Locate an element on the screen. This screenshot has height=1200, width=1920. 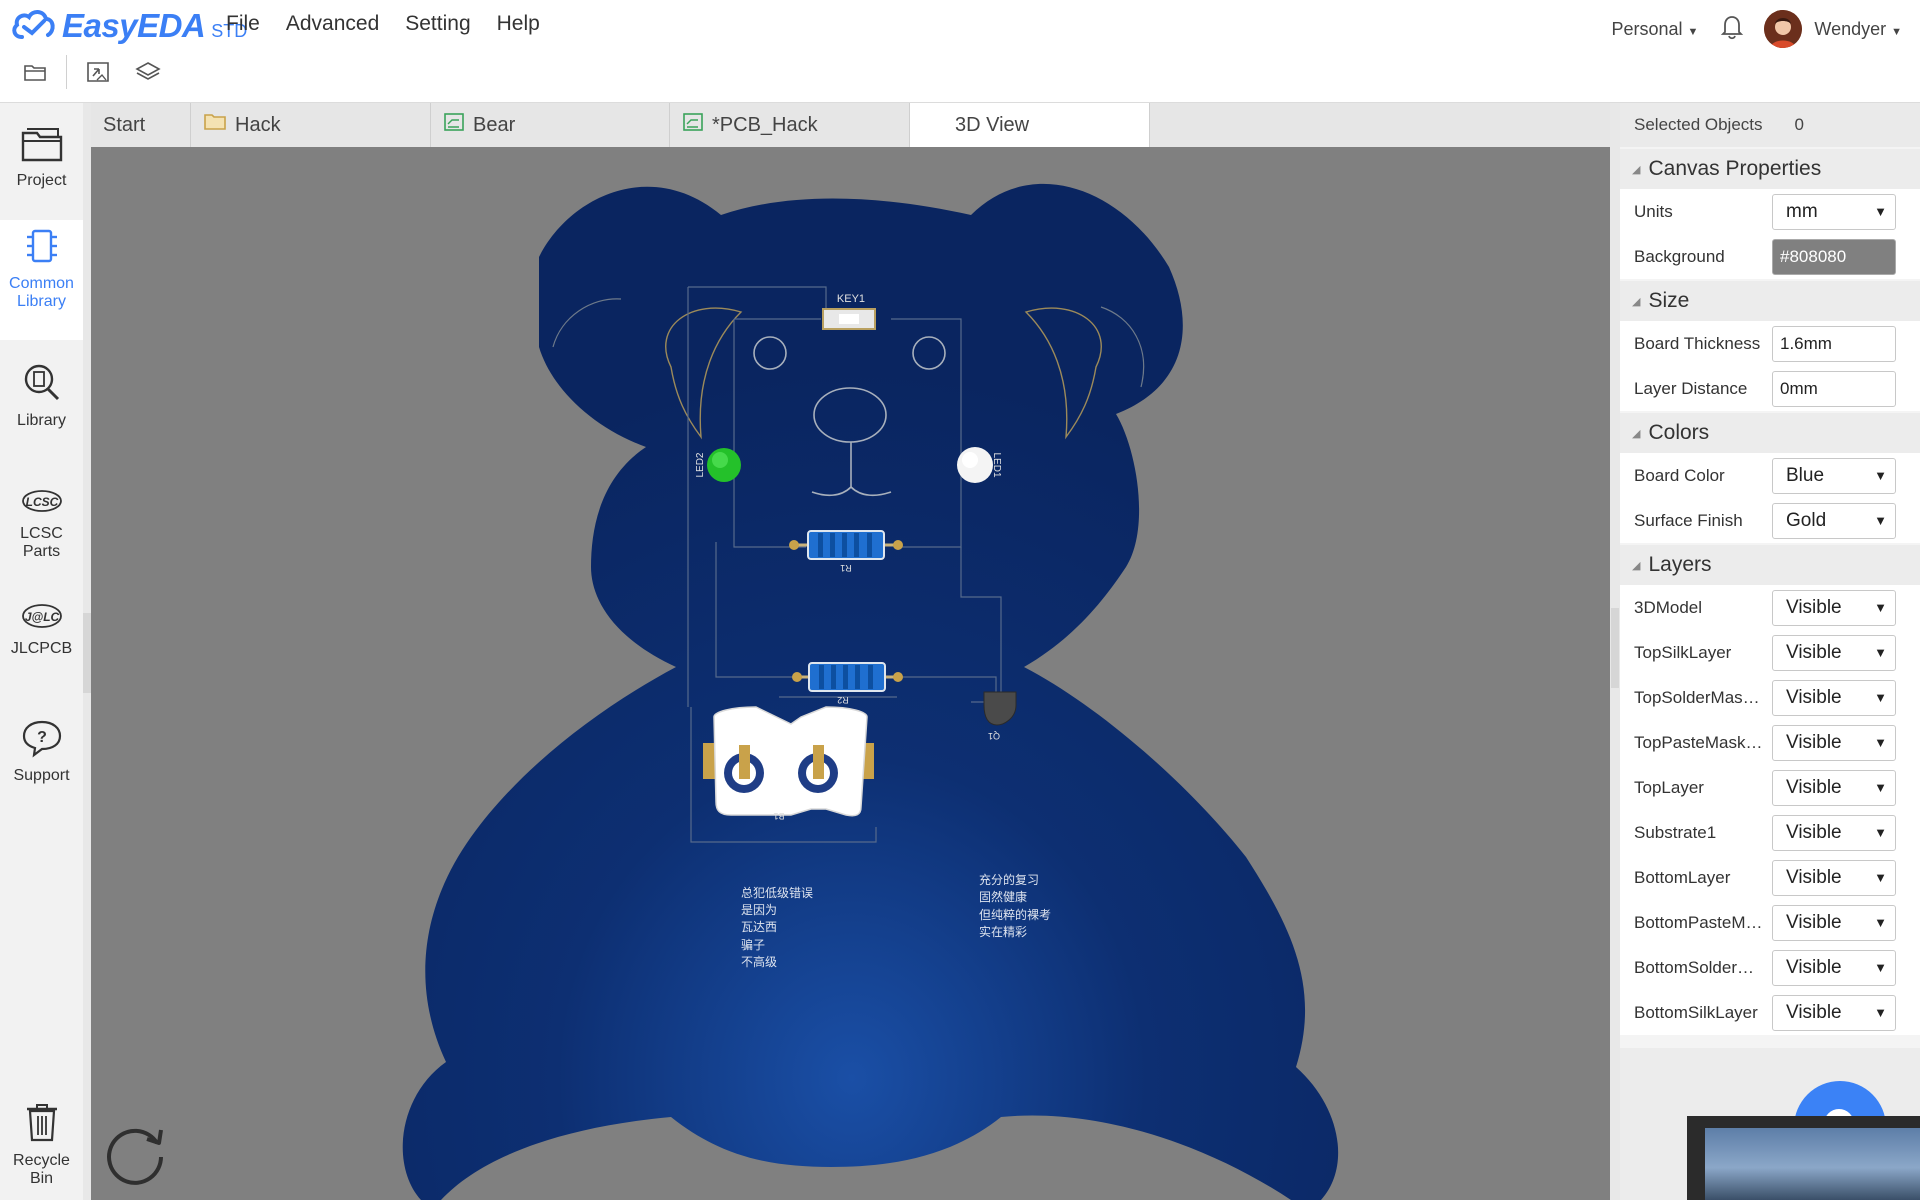
tab-label: *PCB_Hack is located at coordinates (765, 124).